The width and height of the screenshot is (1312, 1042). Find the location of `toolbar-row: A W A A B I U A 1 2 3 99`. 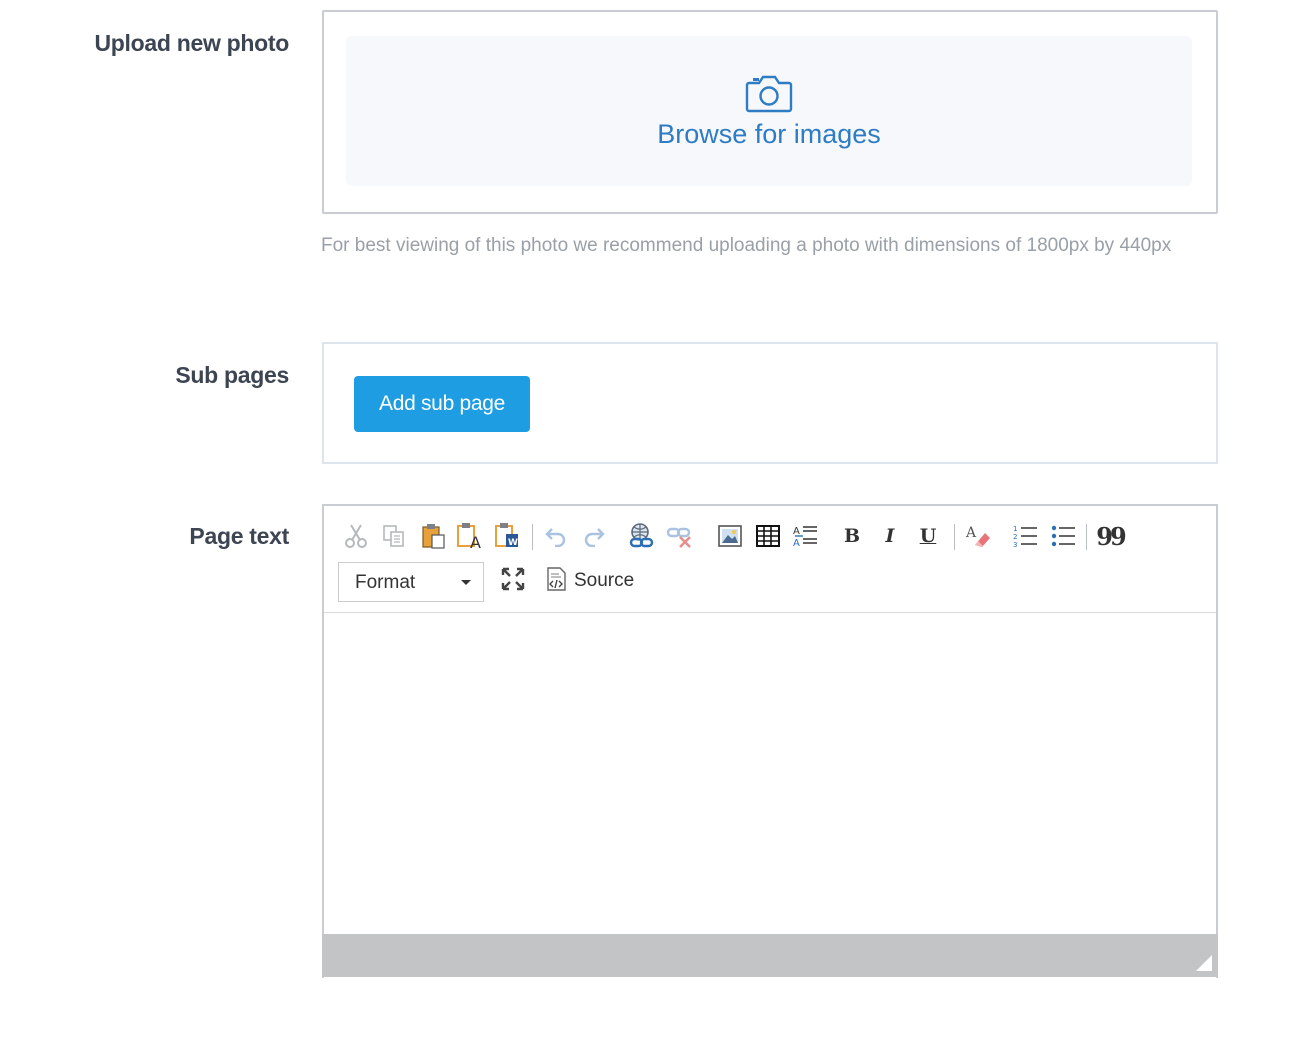

toolbar-row: A W A A B I U A 1 2 3 99 is located at coordinates (773, 536).